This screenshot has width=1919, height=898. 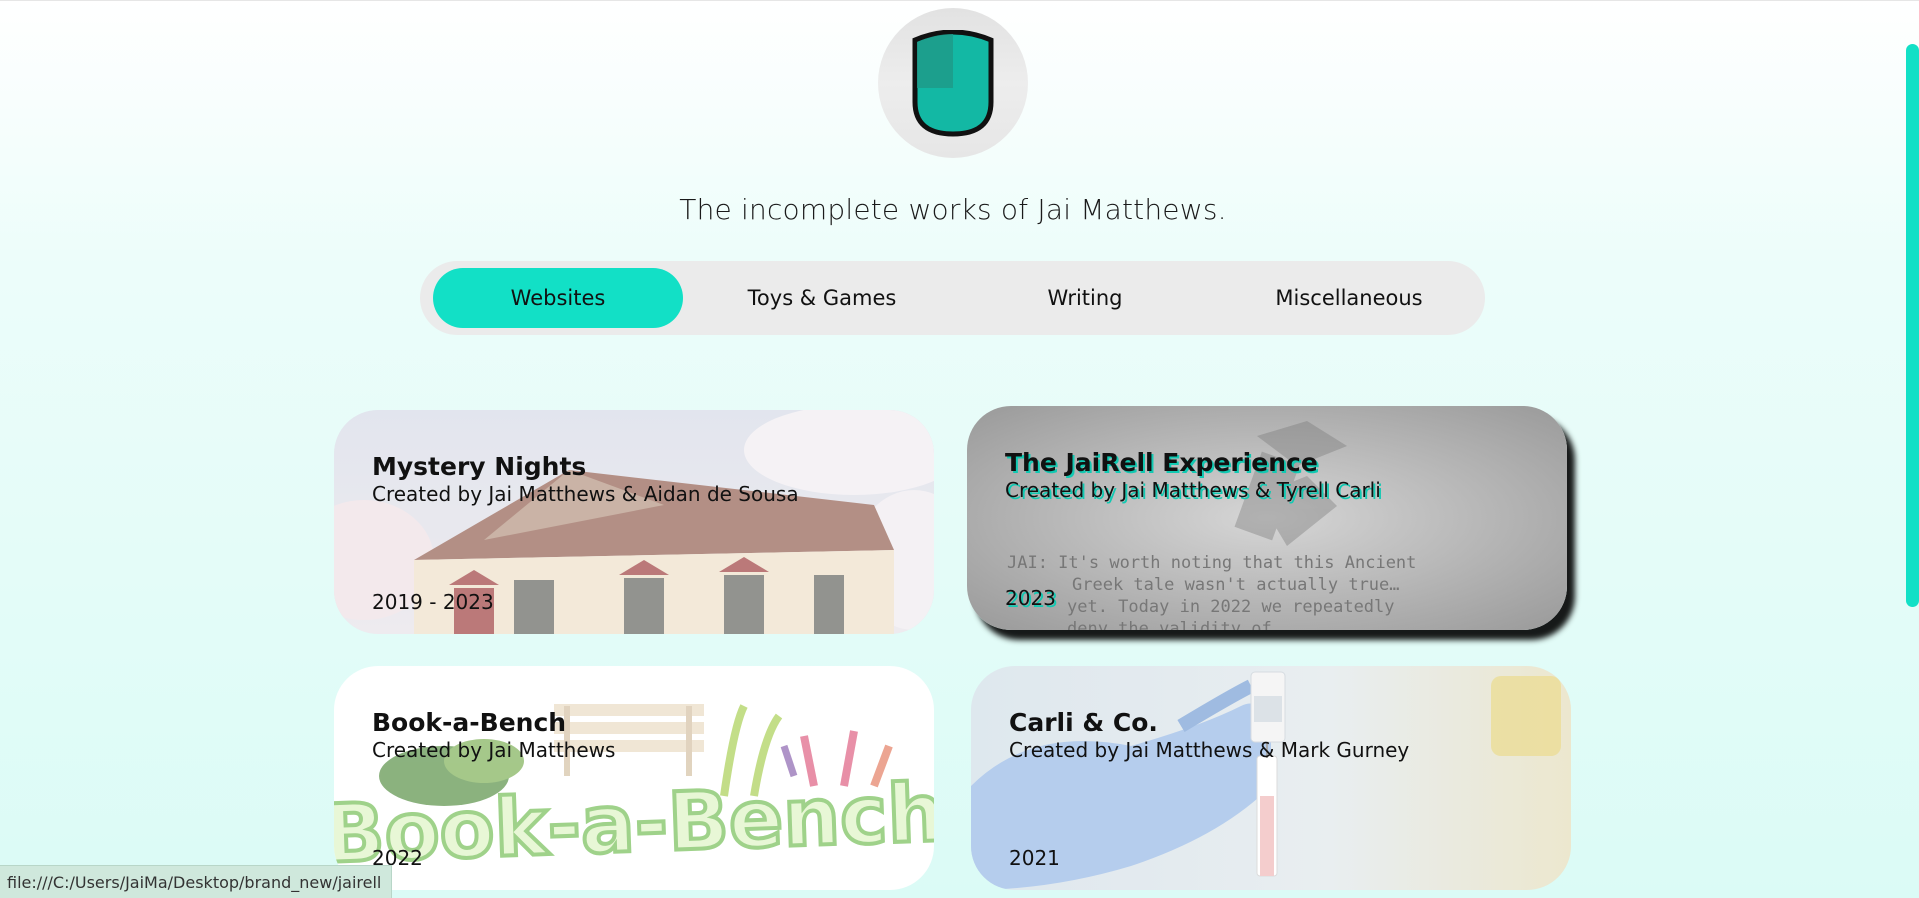 What do you see at coordinates (1211, 563) in the screenshot?
I see `script-line: JAI: It's worth noting that this Ancient` at bounding box center [1211, 563].